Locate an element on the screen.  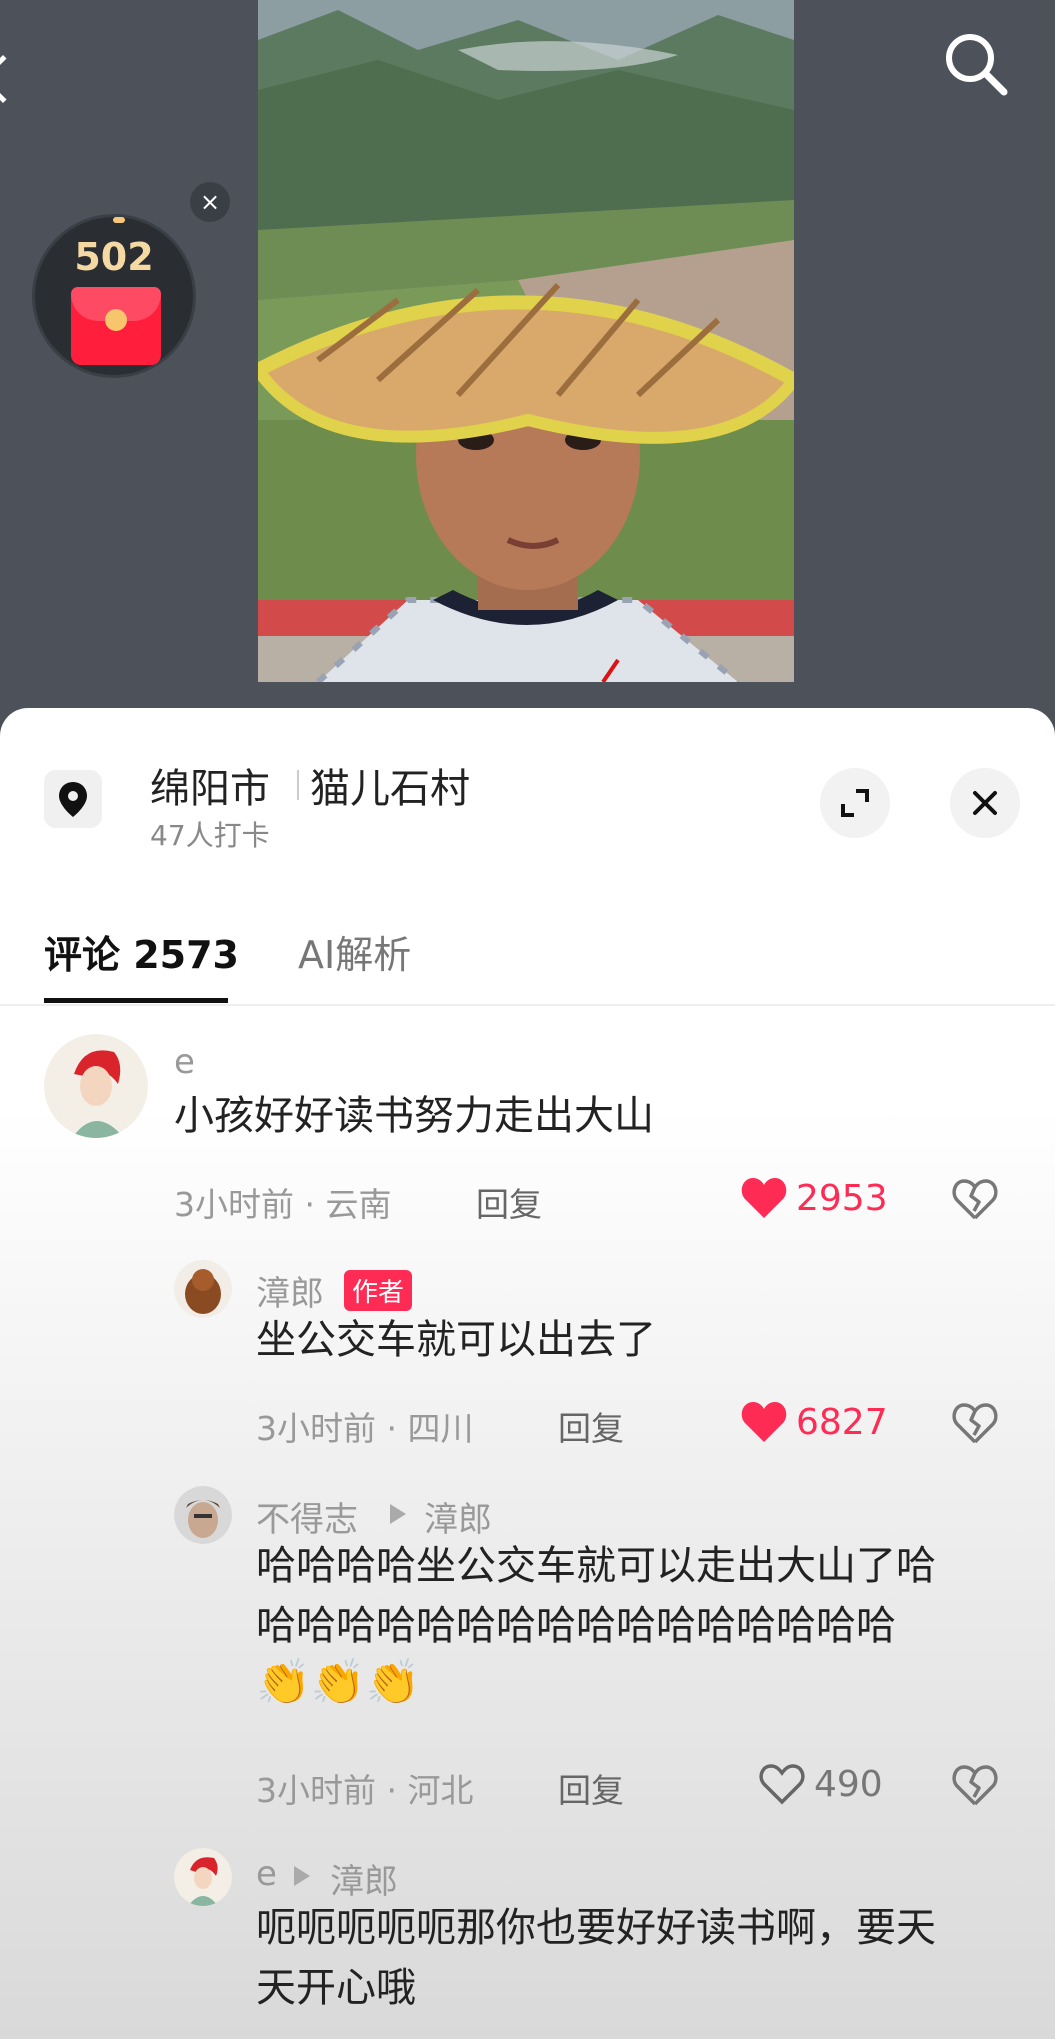
like-count: 6827 is located at coordinates (842, 1422).